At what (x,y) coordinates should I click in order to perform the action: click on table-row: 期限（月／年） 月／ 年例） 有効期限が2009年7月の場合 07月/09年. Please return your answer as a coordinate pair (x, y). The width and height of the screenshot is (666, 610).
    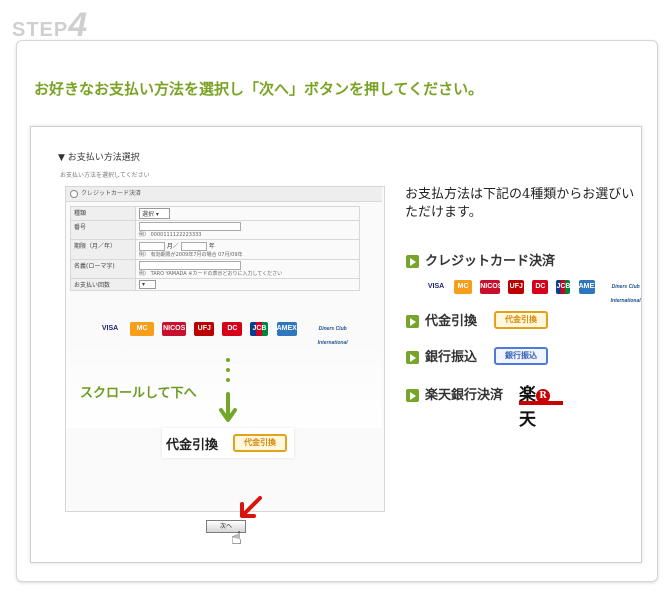
    Looking at the image, I should click on (215, 249).